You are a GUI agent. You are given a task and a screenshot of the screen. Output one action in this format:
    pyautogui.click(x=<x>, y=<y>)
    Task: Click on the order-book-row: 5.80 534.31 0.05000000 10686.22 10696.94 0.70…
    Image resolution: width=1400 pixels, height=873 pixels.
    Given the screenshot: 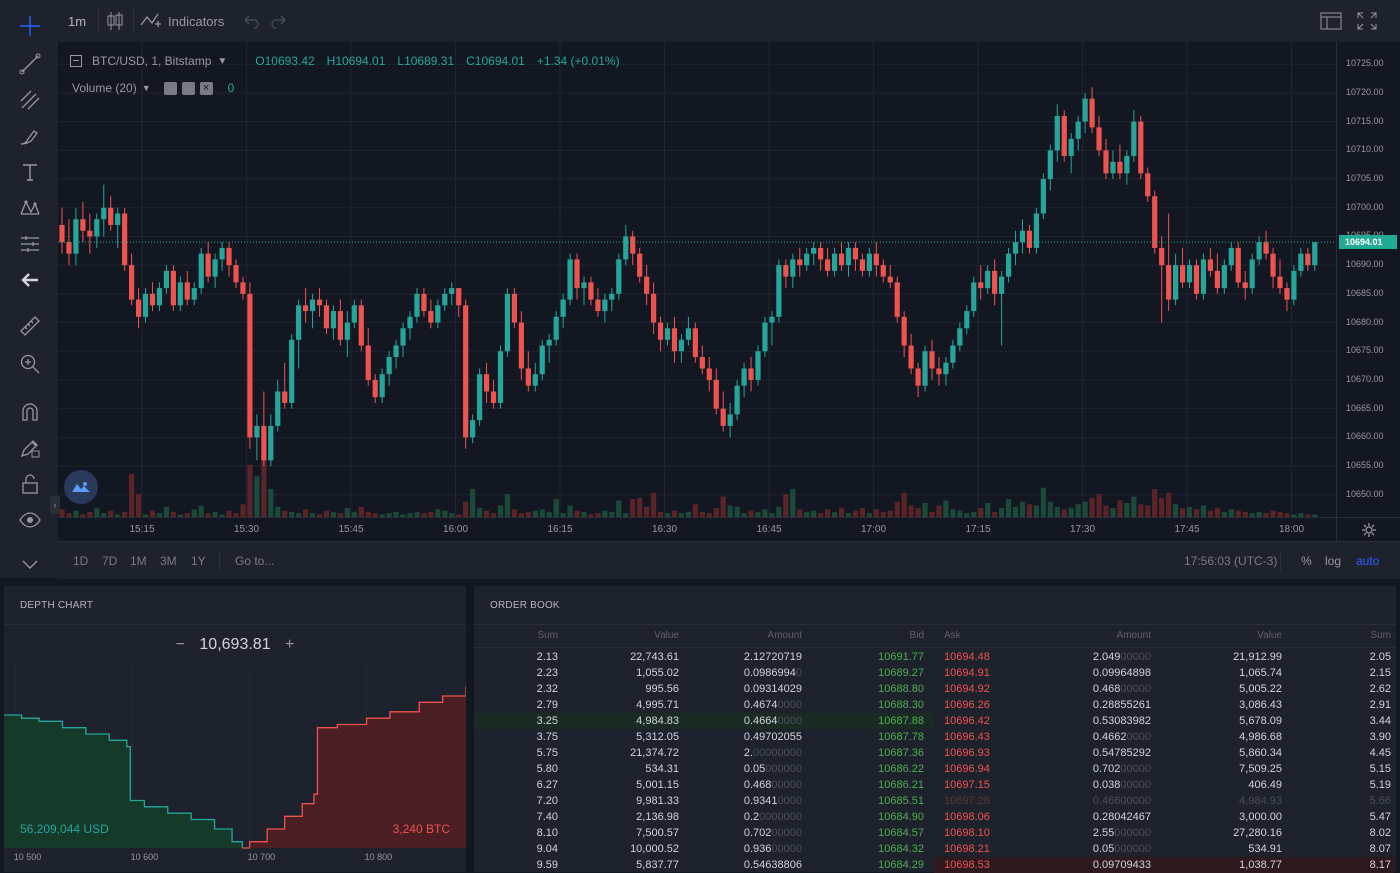 What is the action you would take?
    pyautogui.click(x=935, y=769)
    